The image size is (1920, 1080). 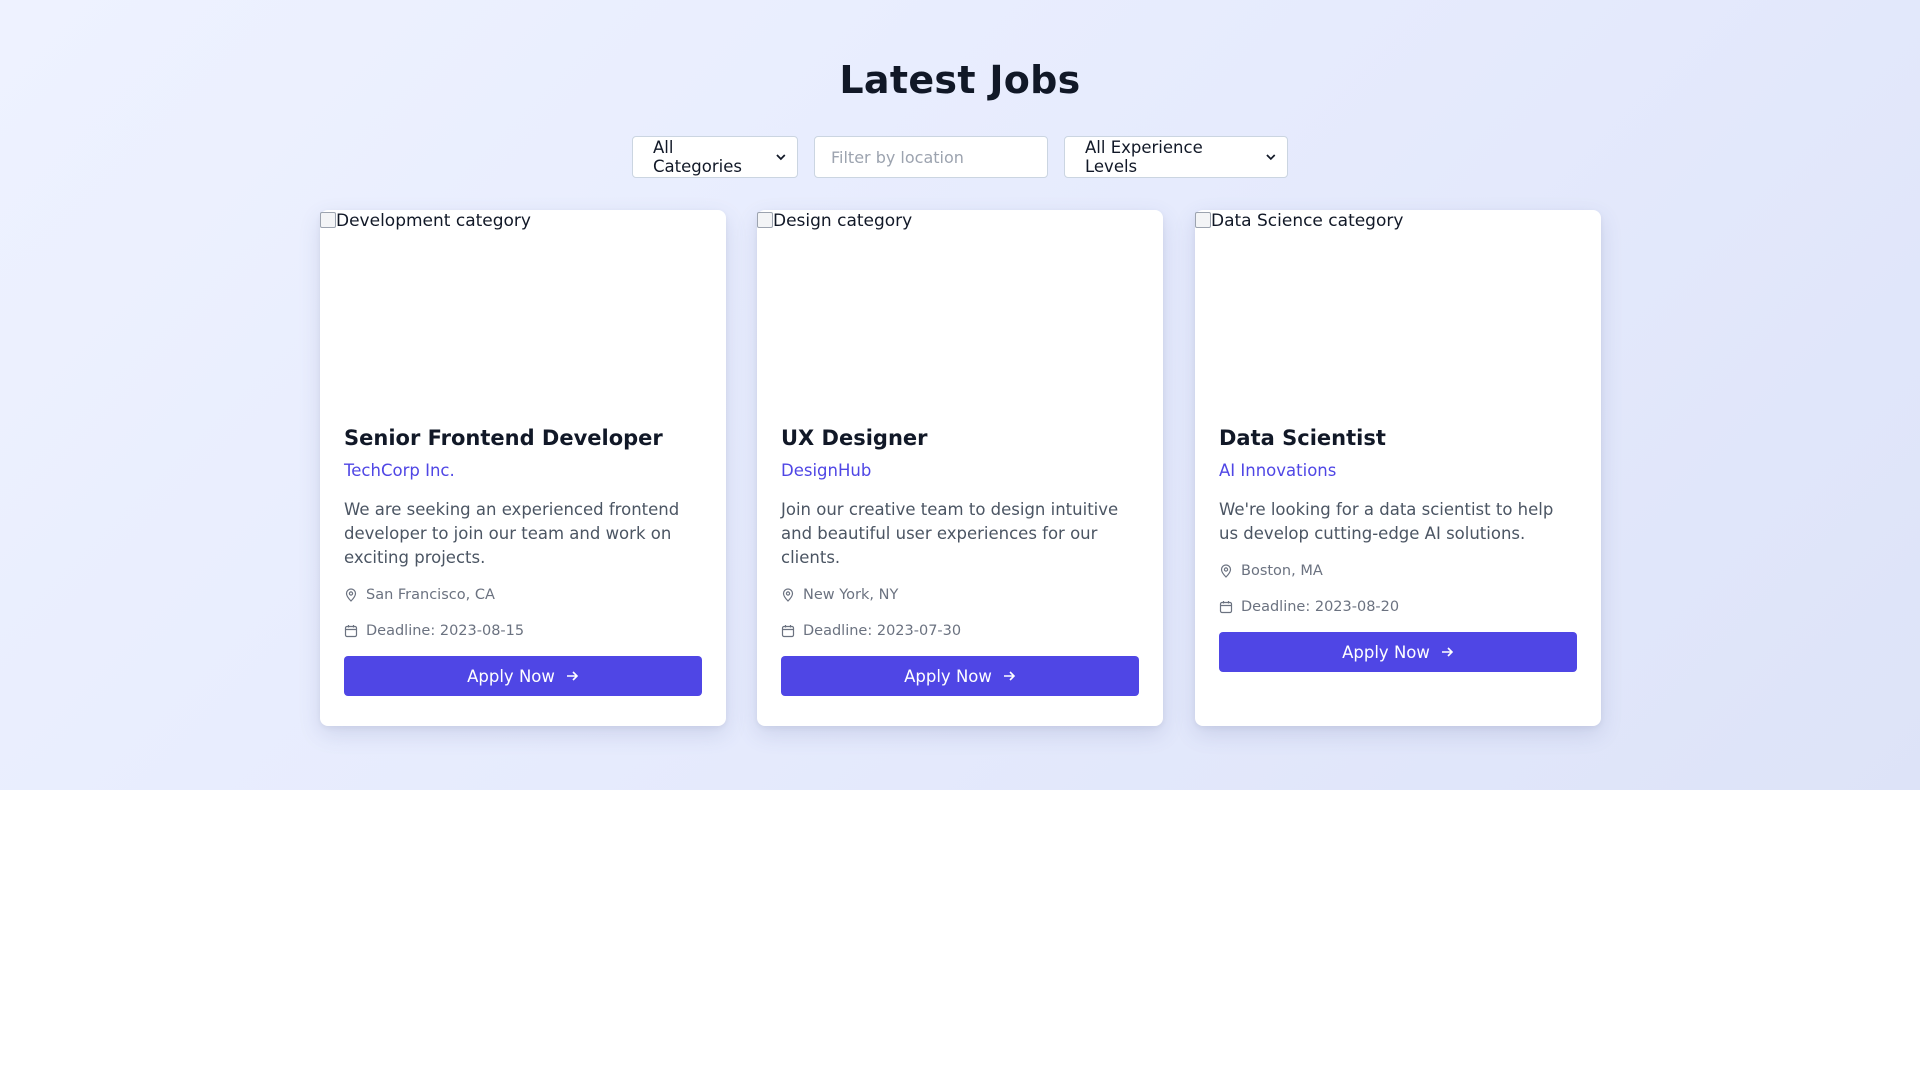 What do you see at coordinates (1282, 571) in the screenshot?
I see `location-text: Boston, MA` at bounding box center [1282, 571].